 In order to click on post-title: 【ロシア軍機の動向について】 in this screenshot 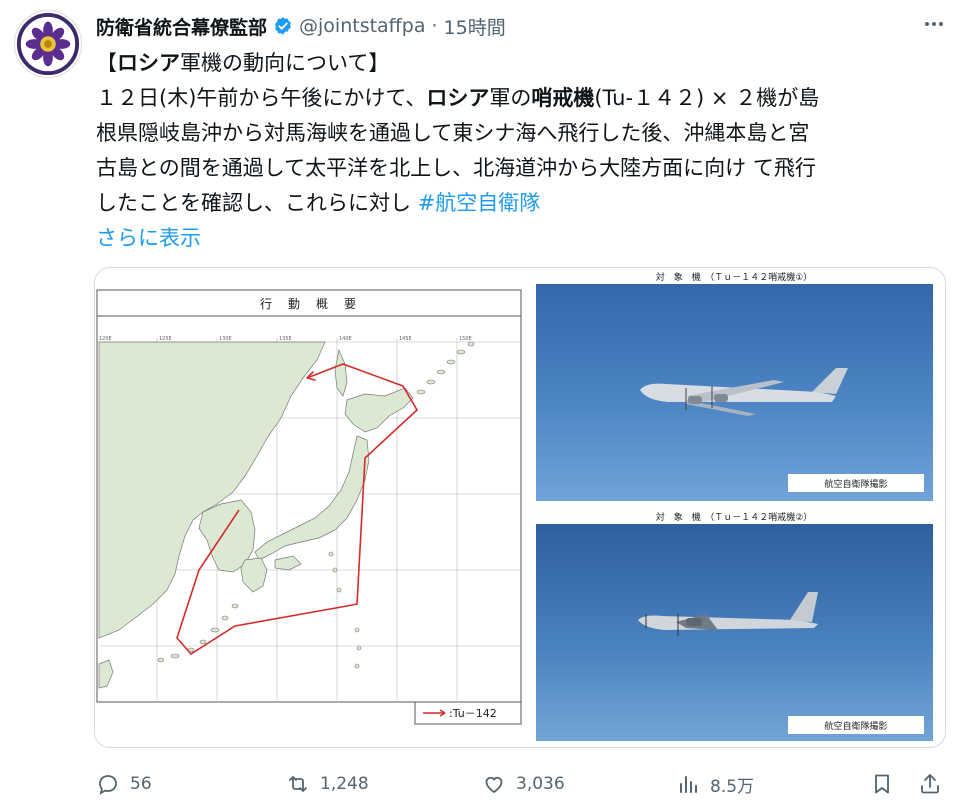, I will do `click(243, 63)`.